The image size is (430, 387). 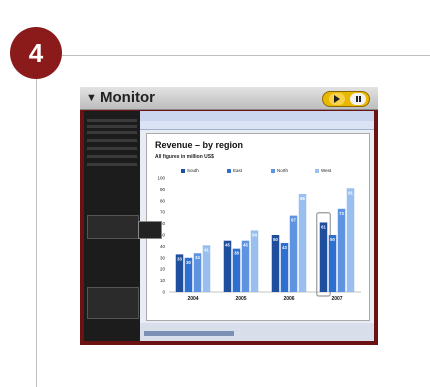 I want to click on bar-south-2006, so click(x=275, y=263).